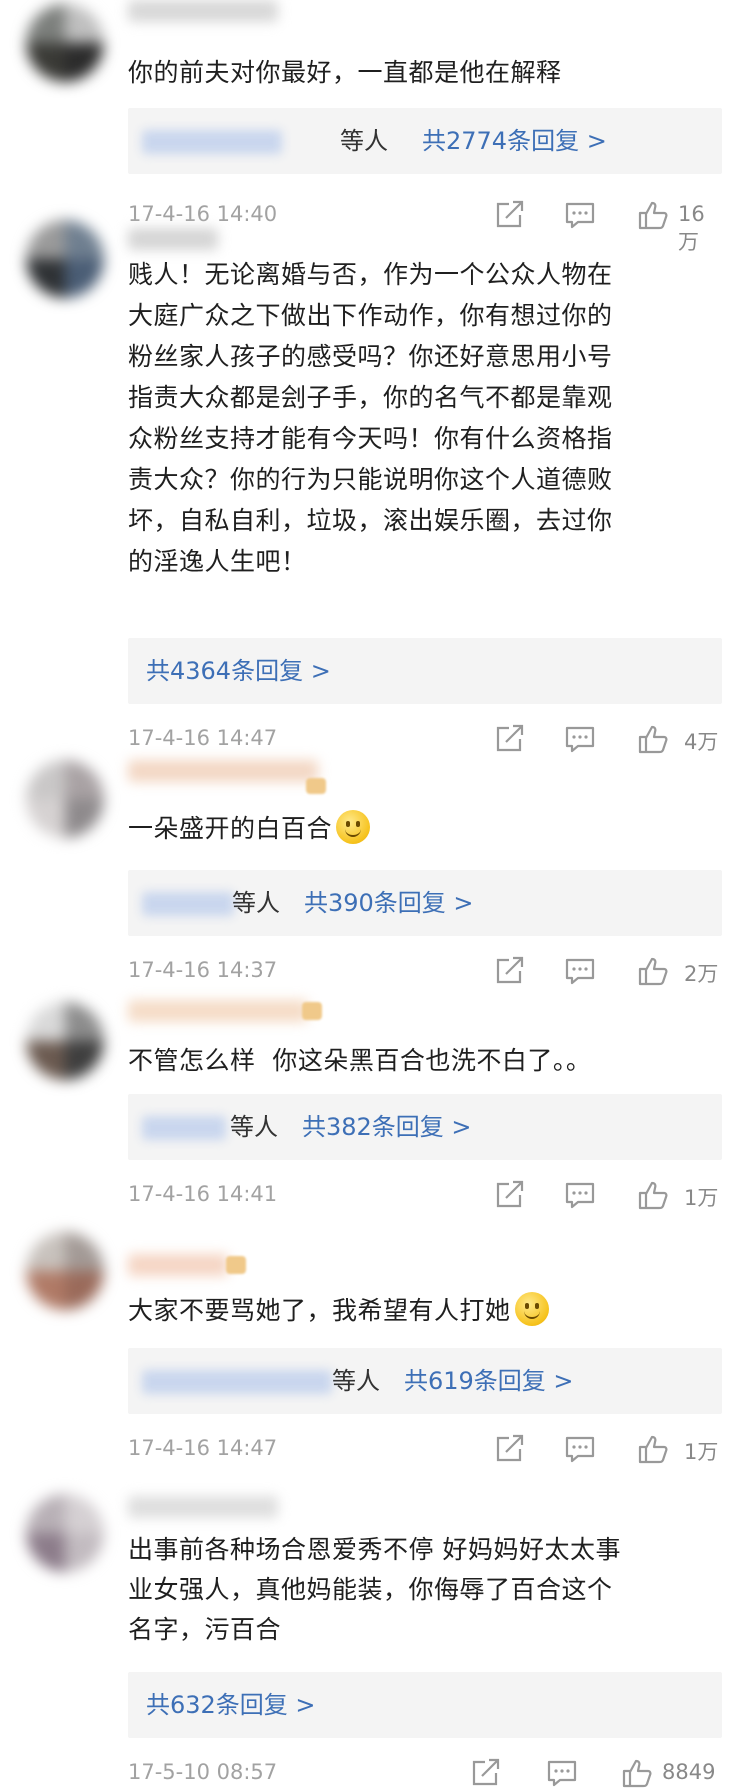  Describe the element at coordinates (425, 1450) in the screenshot. I see `comment-meta: 17-4-16 14:47 1万` at that location.